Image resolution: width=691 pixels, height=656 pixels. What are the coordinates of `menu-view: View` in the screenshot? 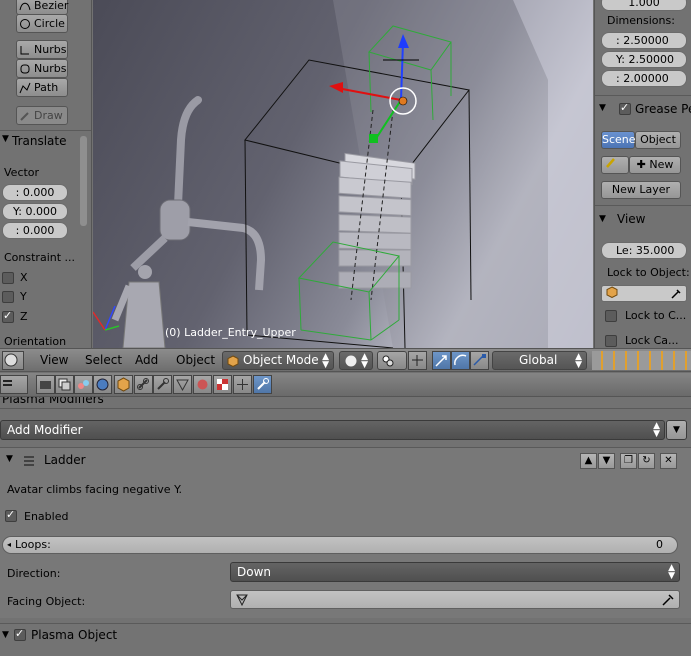 It's located at (54, 360).